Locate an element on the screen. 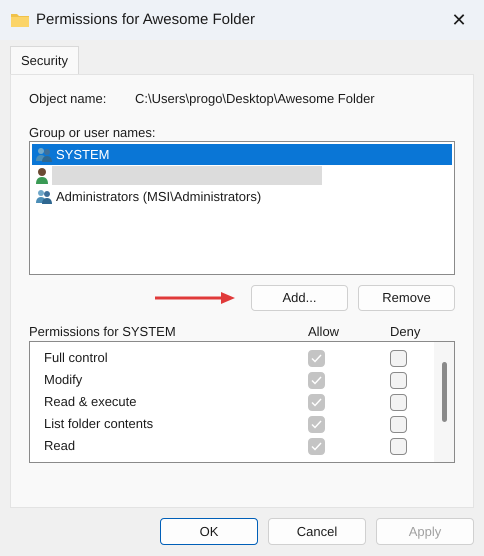  window-title: Permissions for Awesome Folder is located at coordinates (146, 20).